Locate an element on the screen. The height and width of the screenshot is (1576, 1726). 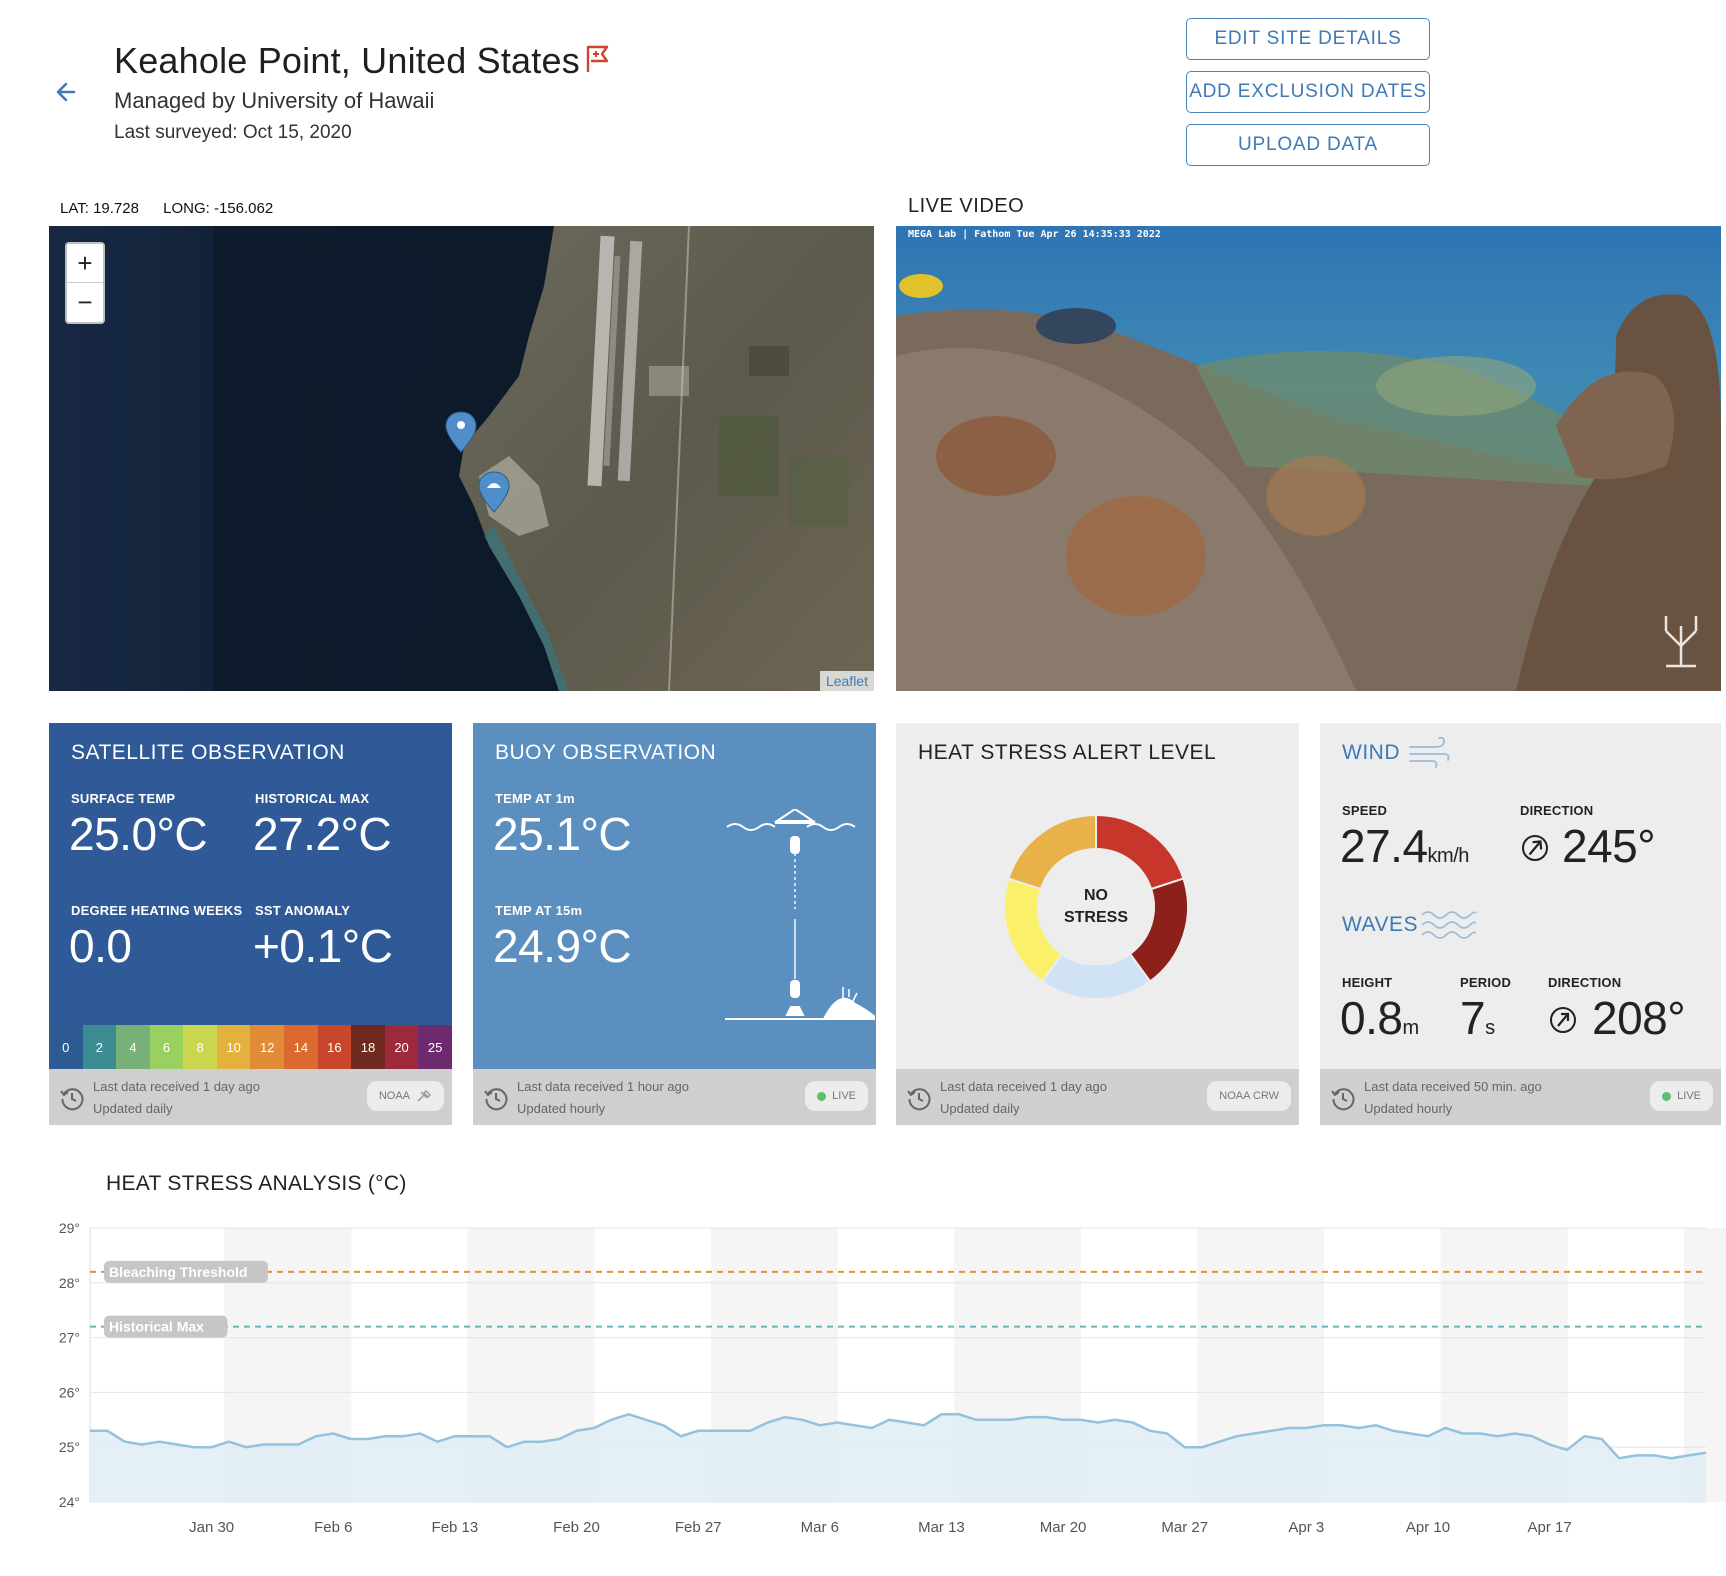
wave-period-value: 7 is located at coordinates (1473, 1018).